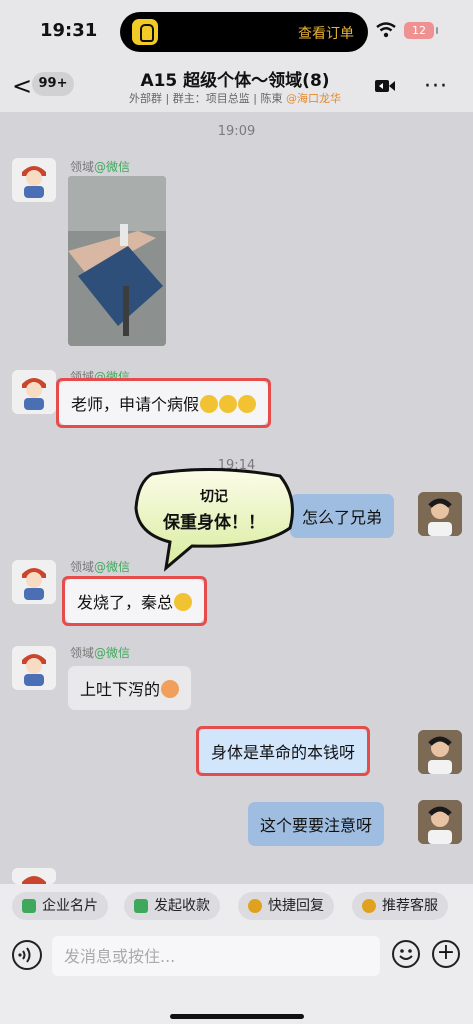  What do you see at coordinates (436, 86) in the screenshot?
I see `more-options-icon: ···` at bounding box center [436, 86].